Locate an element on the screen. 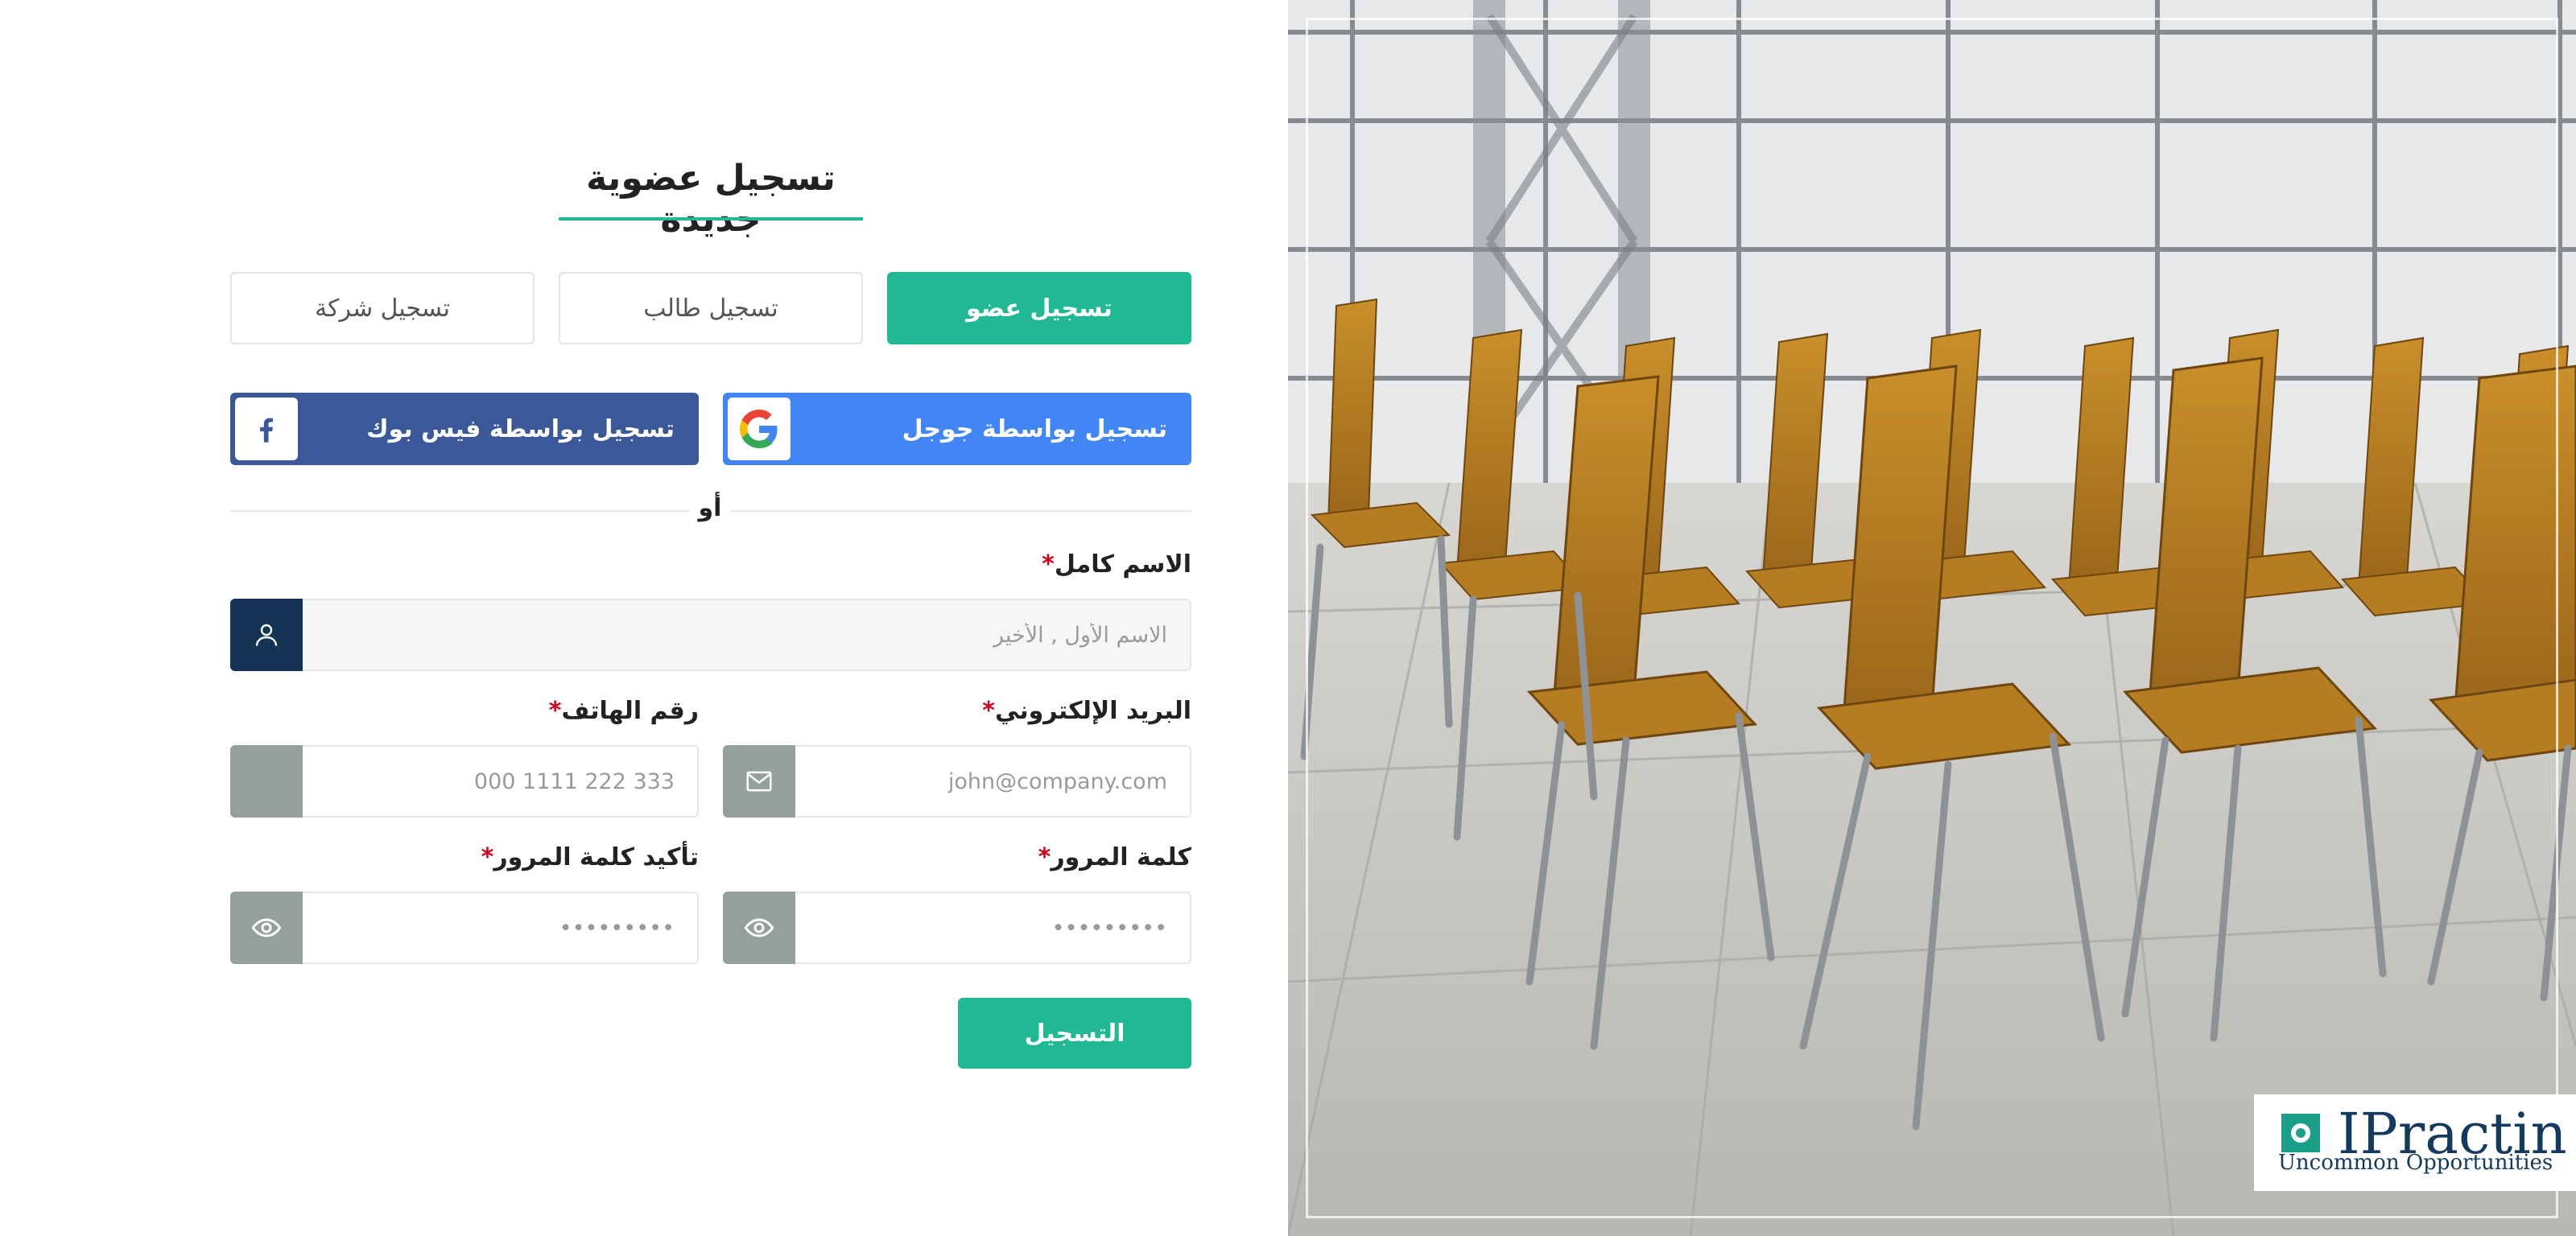 The height and width of the screenshot is (1236, 2576). email-field is located at coordinates (957, 781).